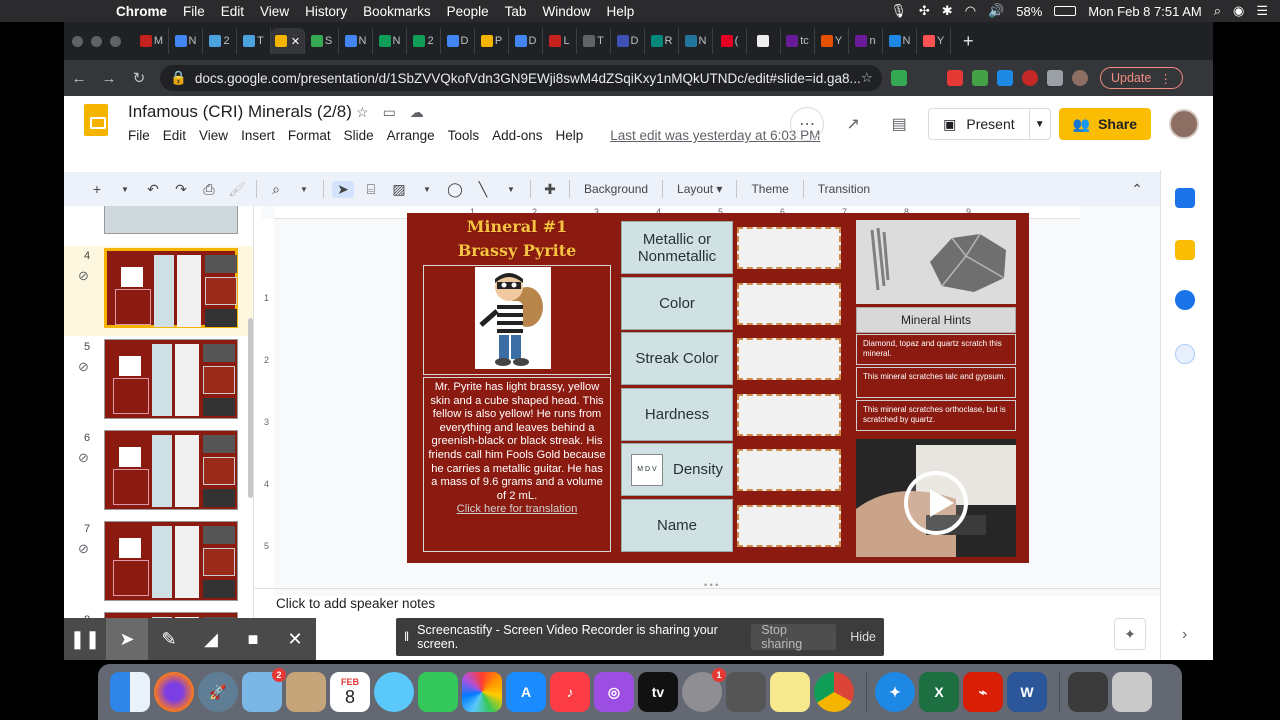 Image resolution: width=1280 pixels, height=720 pixels. Describe the element at coordinates (1137, 189) in the screenshot. I see `collapse-toolbar-icon: ⌃` at that location.